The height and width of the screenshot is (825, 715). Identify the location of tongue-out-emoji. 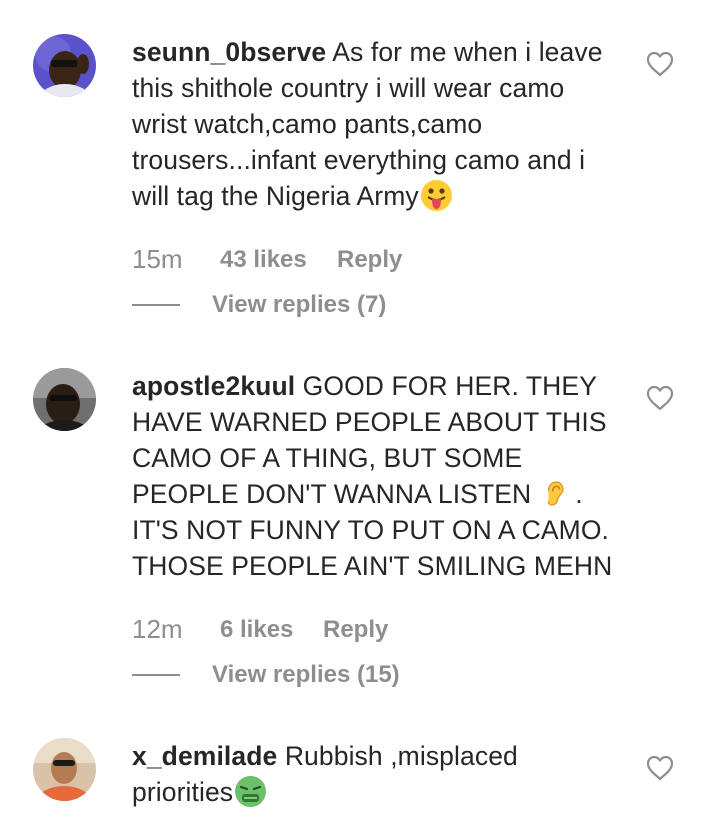
(436, 195).